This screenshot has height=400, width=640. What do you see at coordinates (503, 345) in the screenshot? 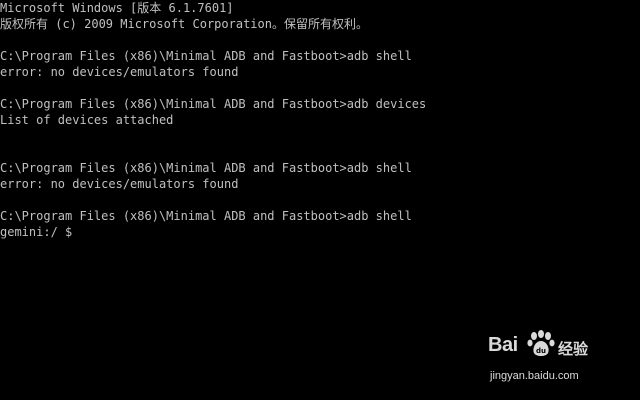
I see `watermark-brand: Bai` at bounding box center [503, 345].